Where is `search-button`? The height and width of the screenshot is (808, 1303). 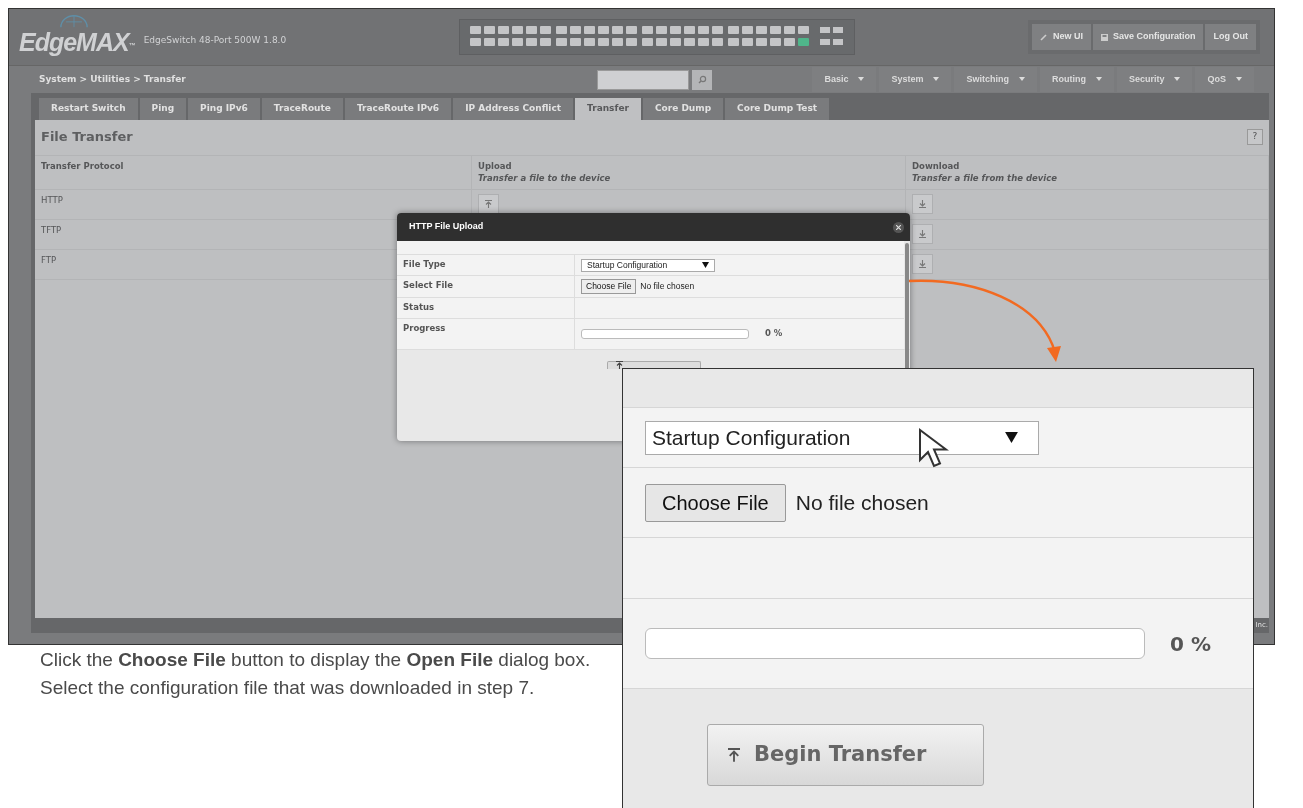
search-button is located at coordinates (702, 79).